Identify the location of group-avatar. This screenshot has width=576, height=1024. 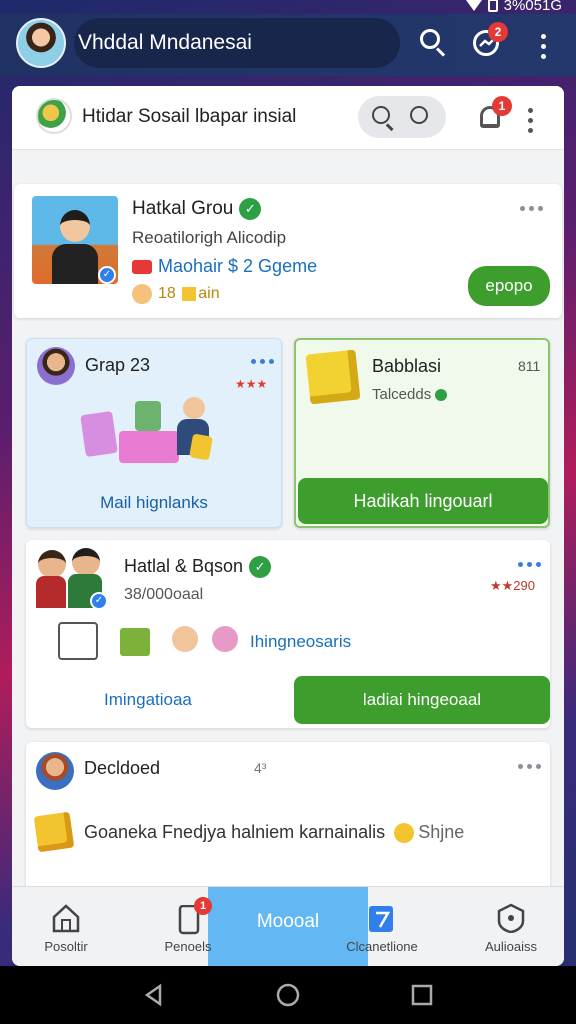
(56, 366).